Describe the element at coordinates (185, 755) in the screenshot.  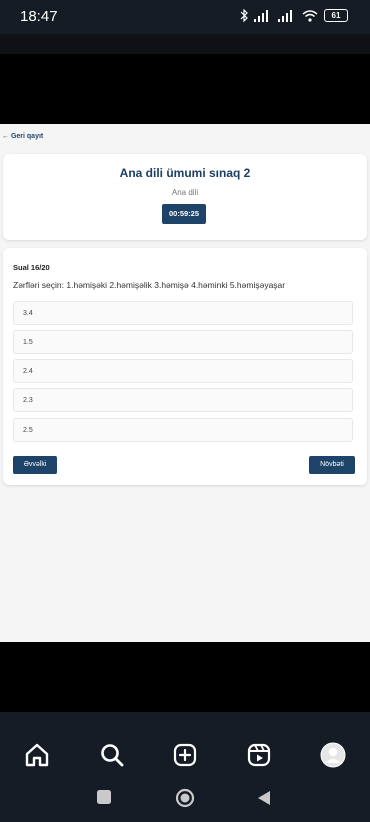
I see `add-icon` at that location.